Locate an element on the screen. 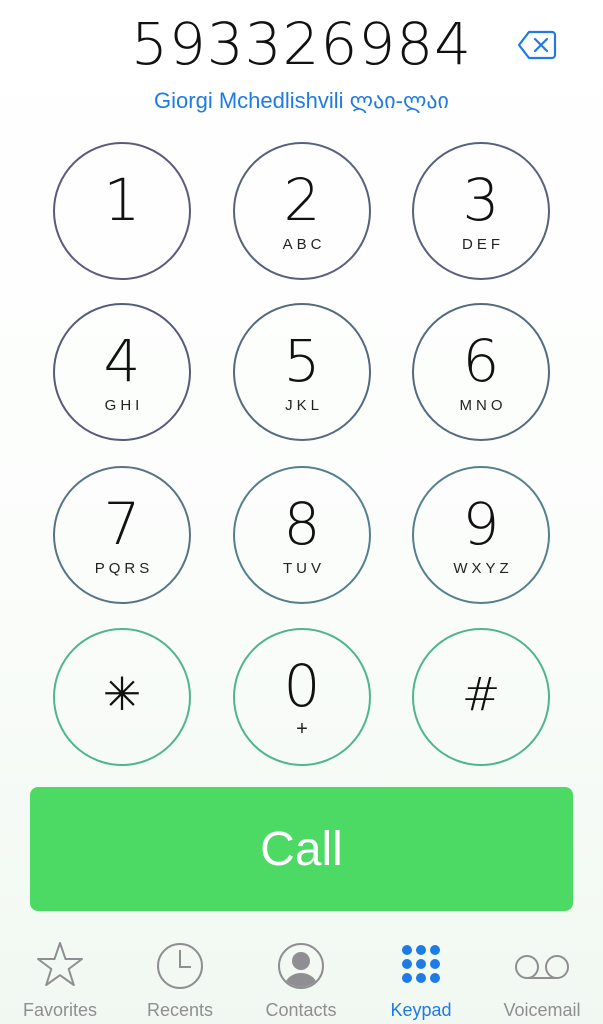 The image size is (603, 1024). person-icon is located at coordinates (301, 966).